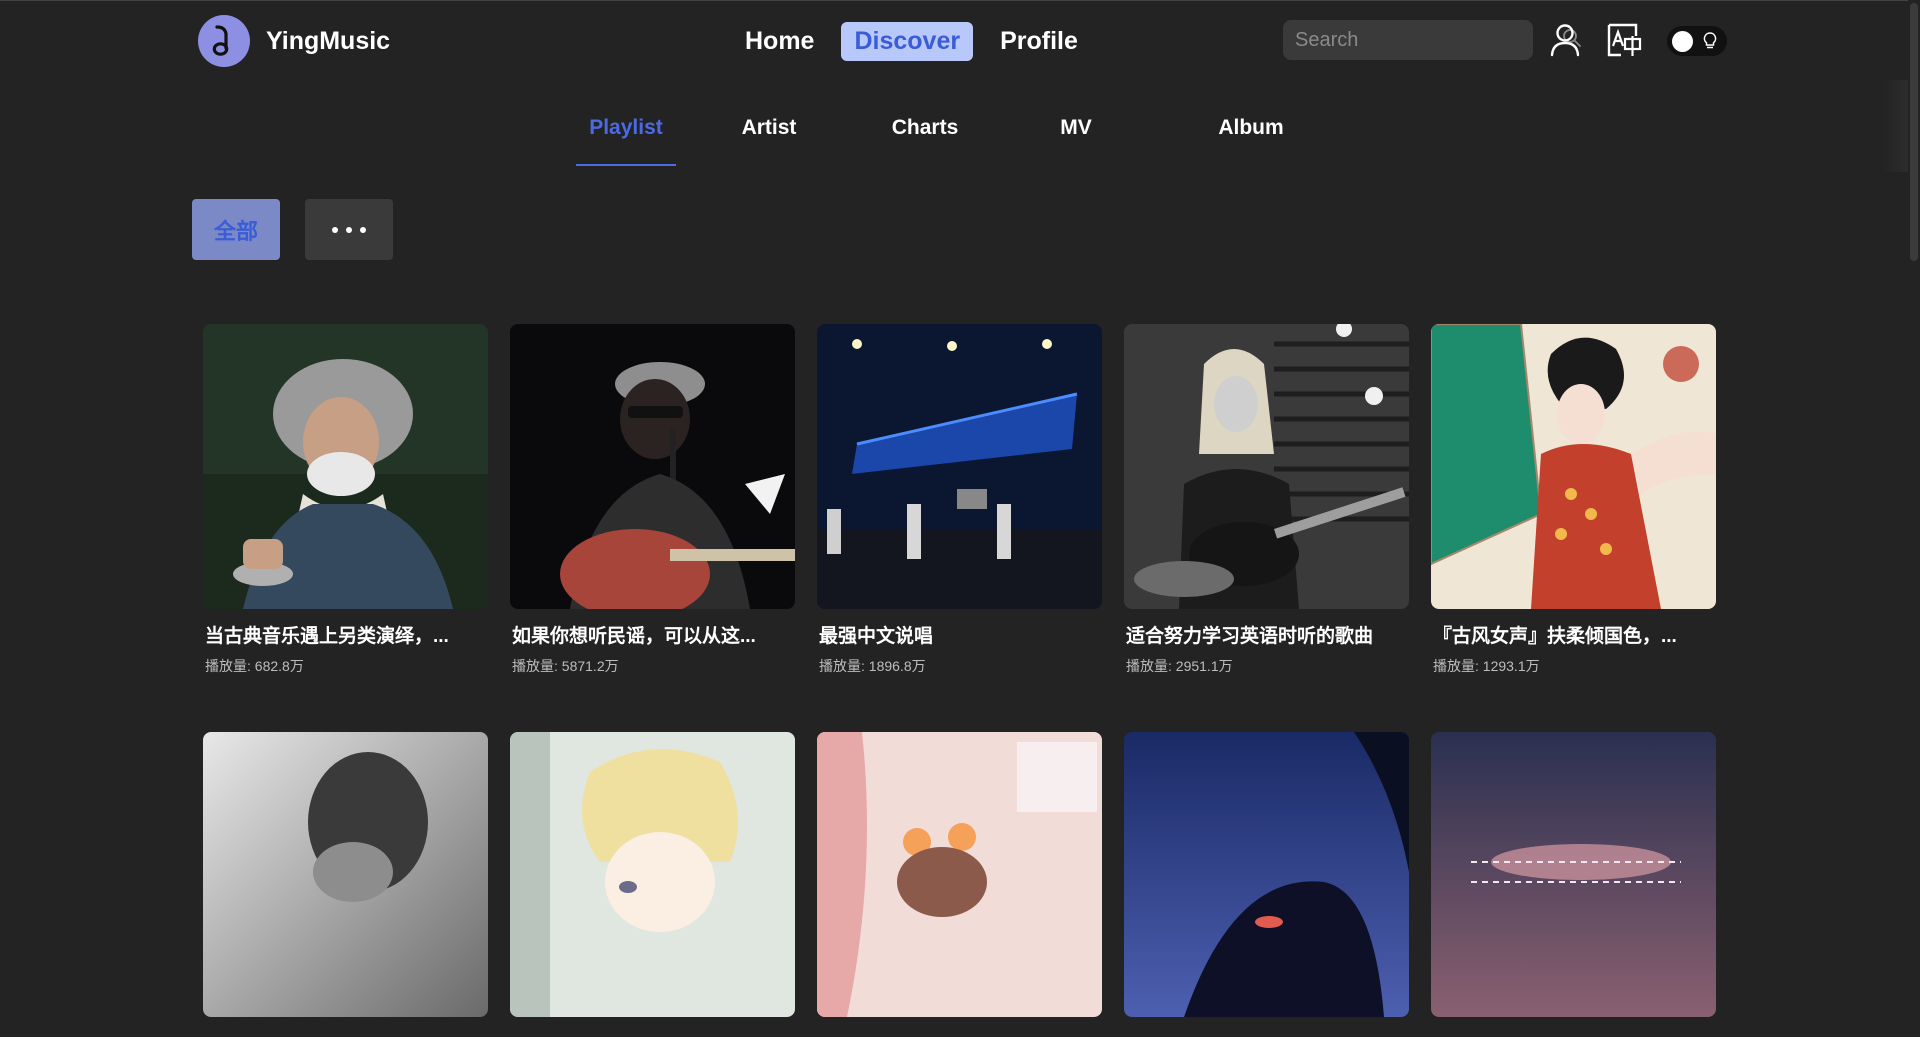 This screenshot has width=1920, height=1037. I want to click on tab-artist: Artist, so click(769, 131).